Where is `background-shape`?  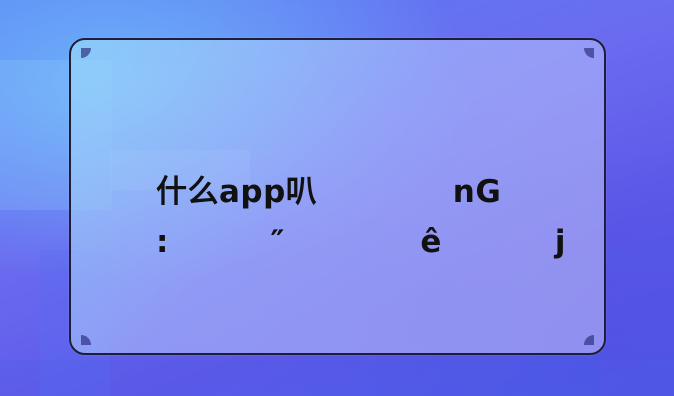
background-shape is located at coordinates (337, 378).